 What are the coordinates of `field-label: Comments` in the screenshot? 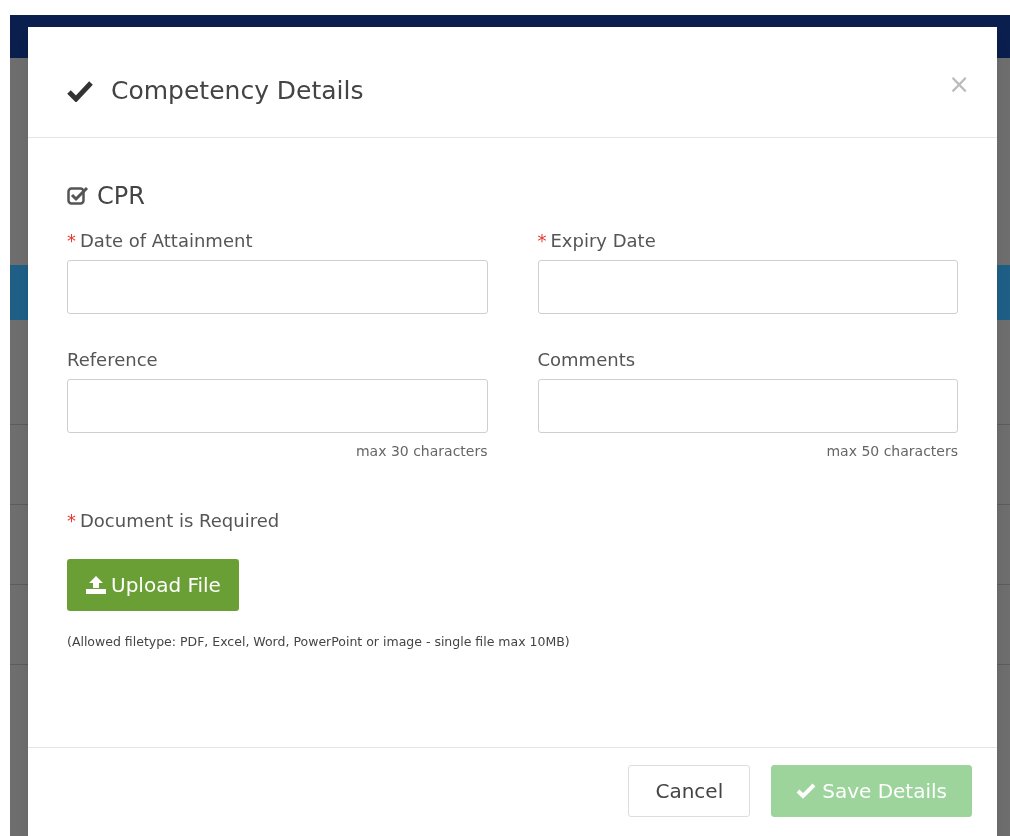 It's located at (586, 359).